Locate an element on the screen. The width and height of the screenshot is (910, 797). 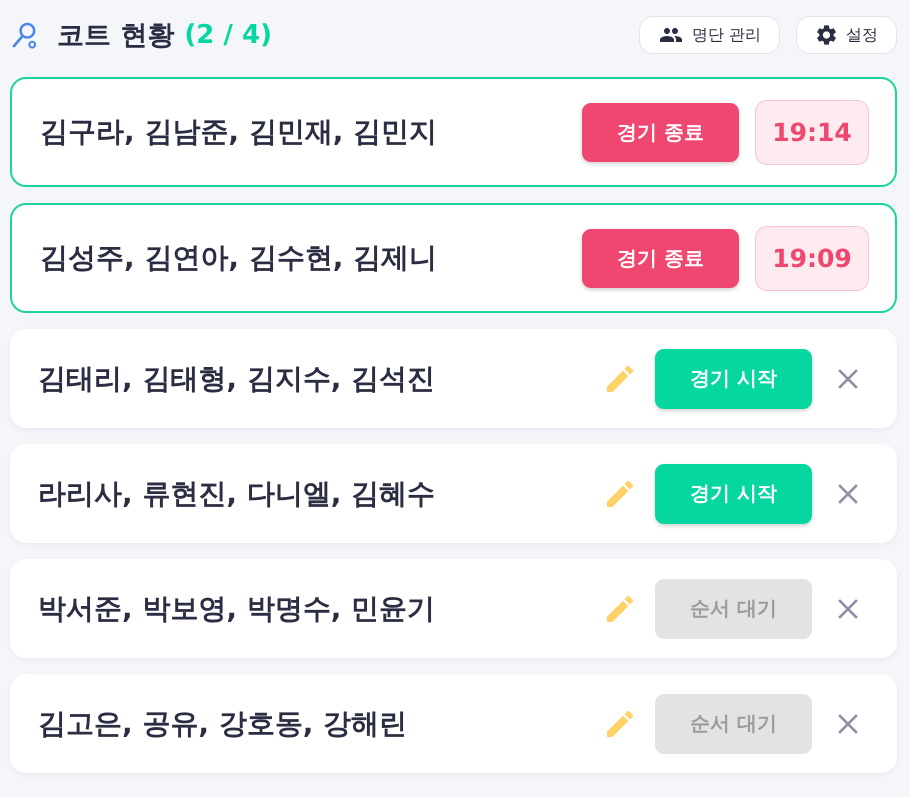
people-icon is located at coordinates (671, 35).